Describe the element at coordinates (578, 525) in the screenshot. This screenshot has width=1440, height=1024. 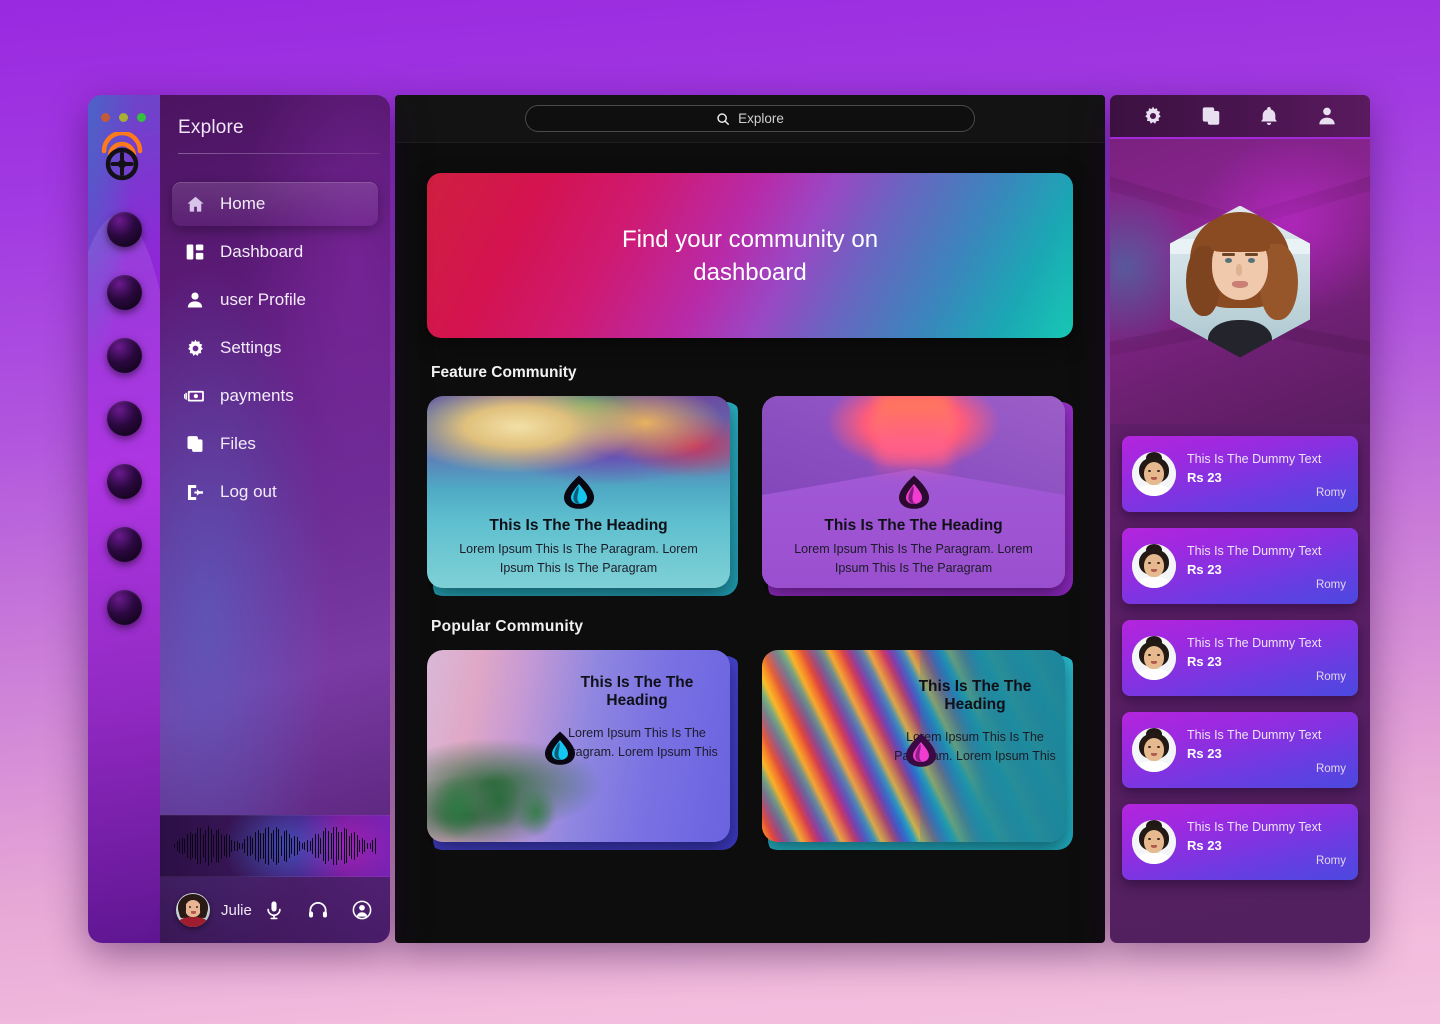
I see `card-heading: This Is The The Heading` at that location.